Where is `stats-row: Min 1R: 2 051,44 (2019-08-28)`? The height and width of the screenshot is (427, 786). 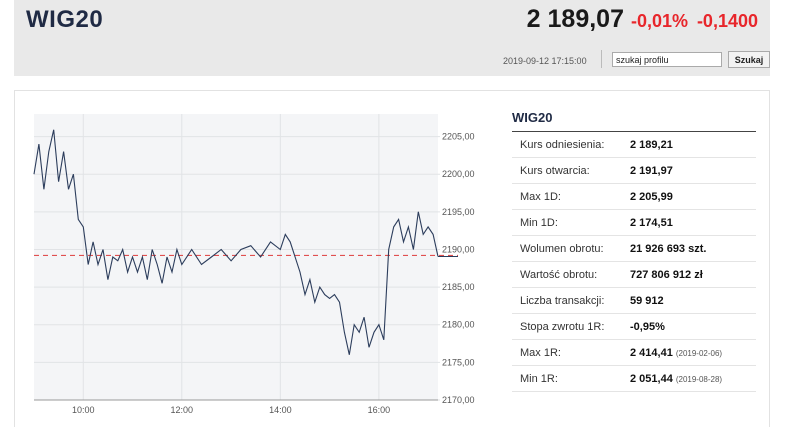 stats-row: Min 1R: 2 051,44 (2019-08-28) is located at coordinates (634, 379).